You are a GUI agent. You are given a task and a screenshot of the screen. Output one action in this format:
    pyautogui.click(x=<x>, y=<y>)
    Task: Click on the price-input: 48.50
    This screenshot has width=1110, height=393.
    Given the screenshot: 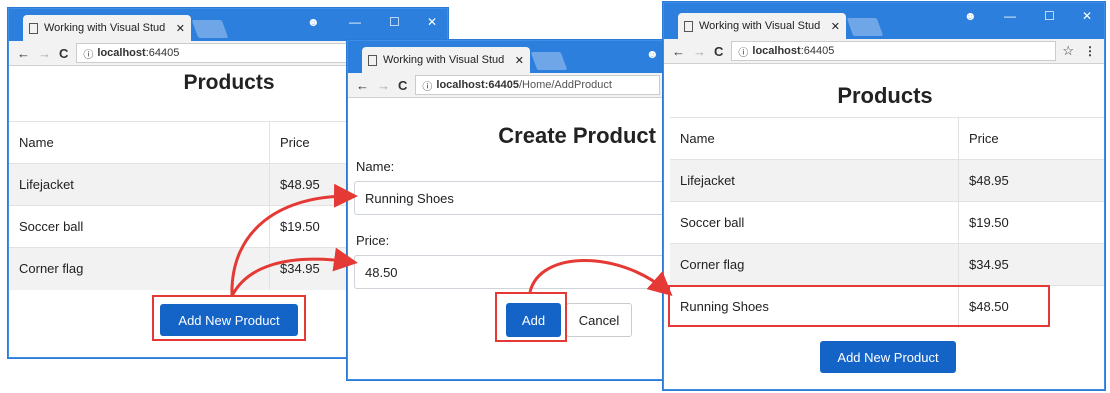 What is the action you would take?
    pyautogui.click(x=510, y=272)
    